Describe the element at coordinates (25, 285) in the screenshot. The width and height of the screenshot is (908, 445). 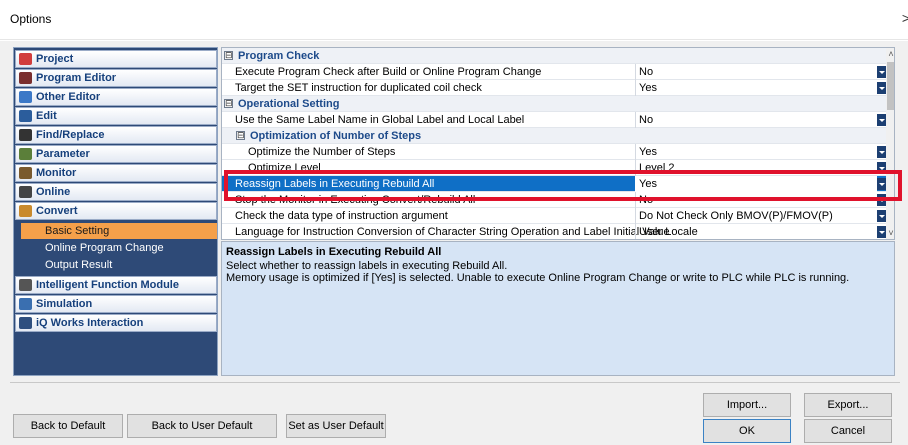
I see `intelligent-module-icon` at that location.